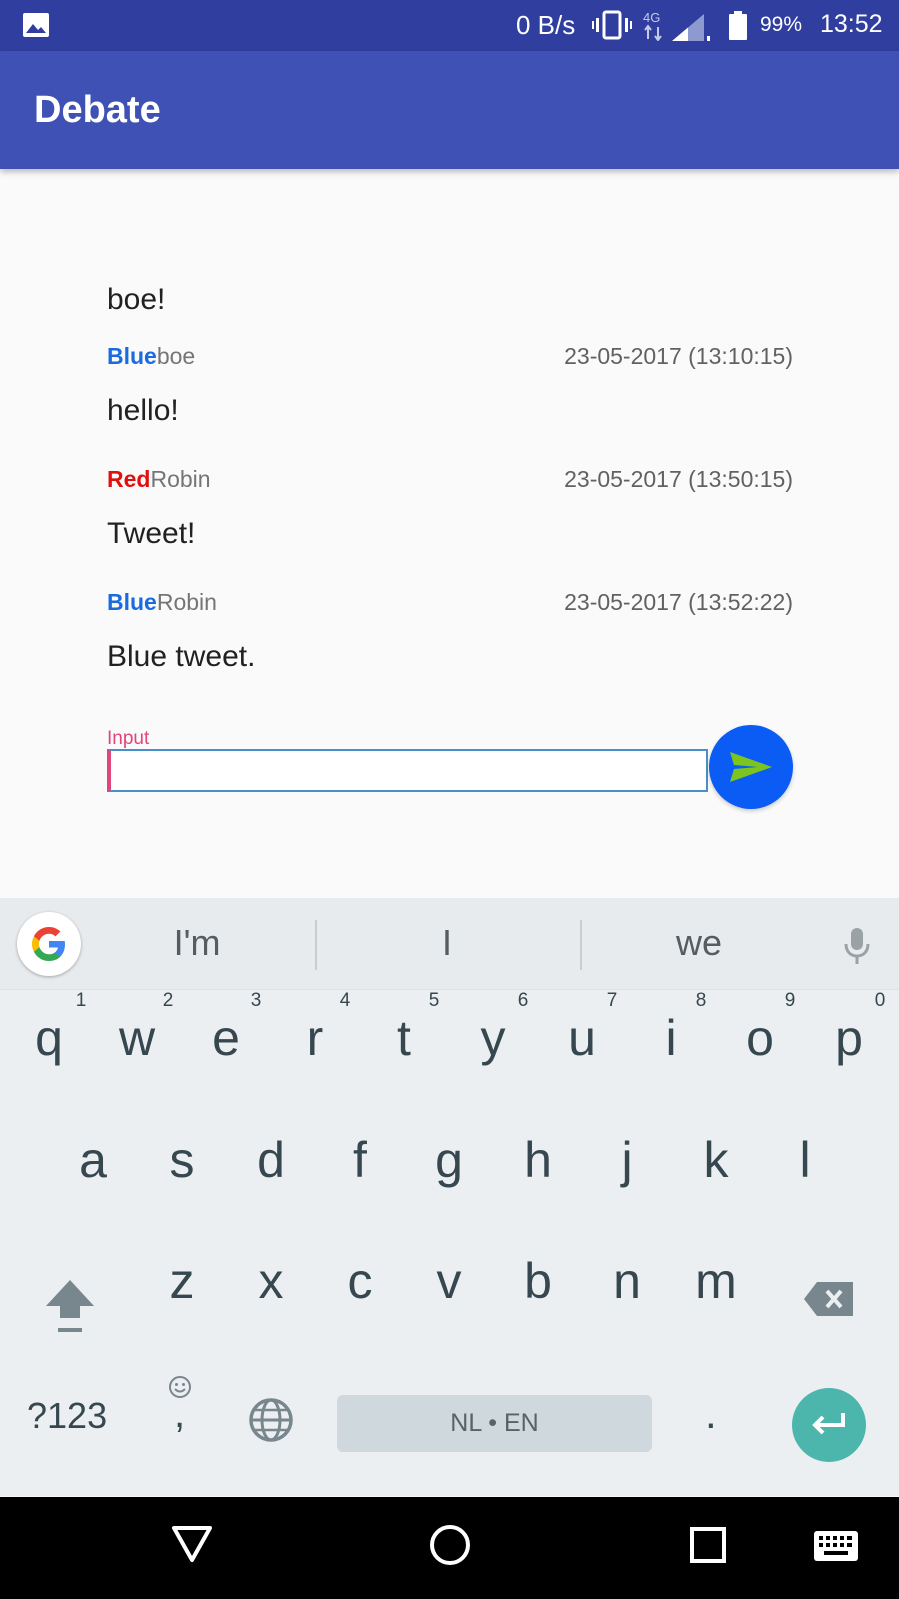  Describe the element at coordinates (627, 1281) in the screenshot. I see `key-n: n` at that location.